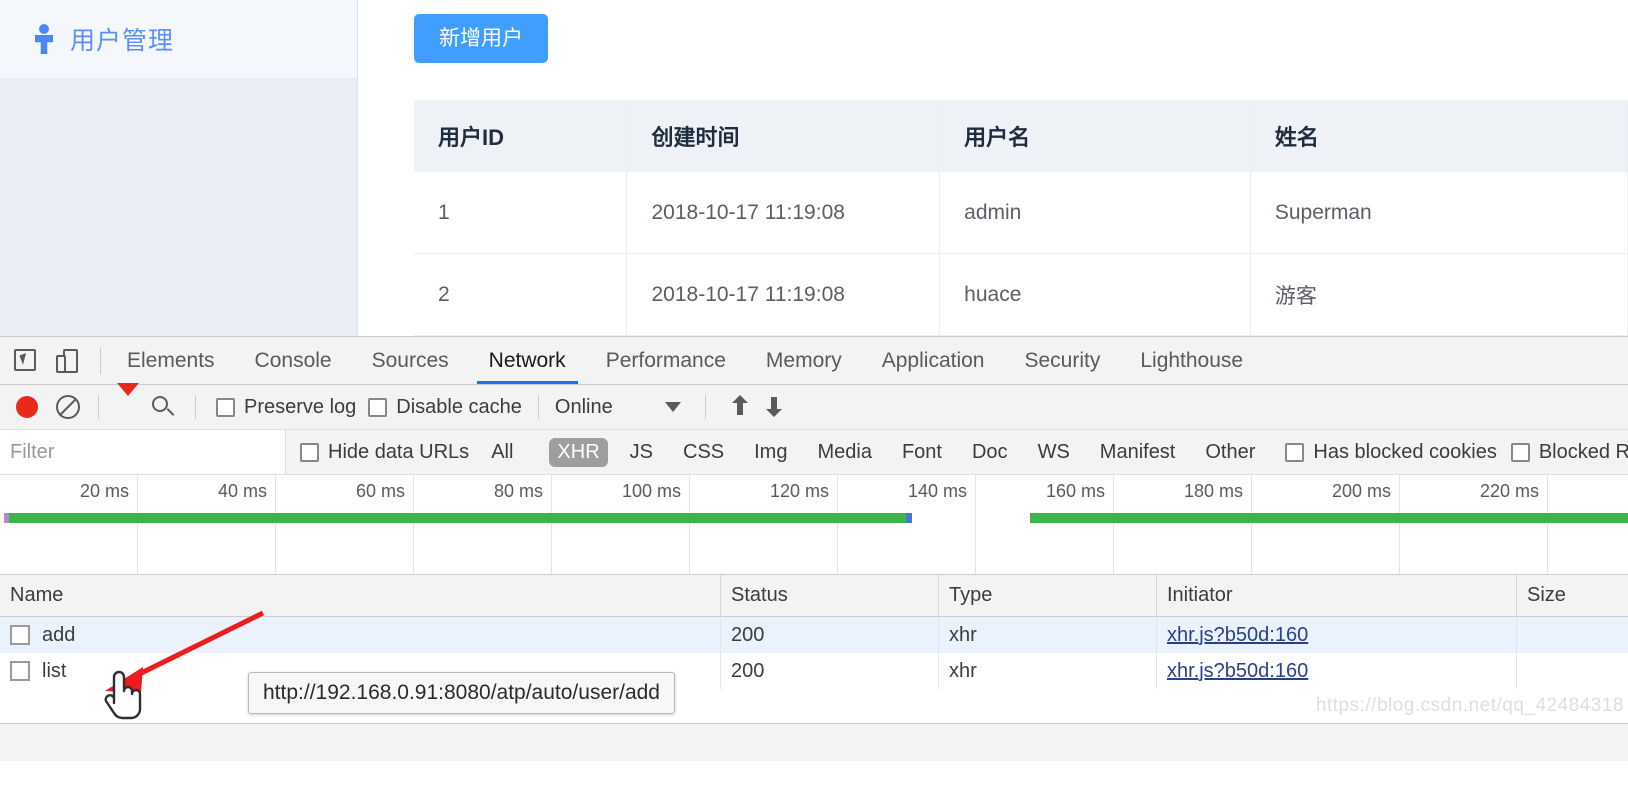  Describe the element at coordinates (784, 136) in the screenshot. I see `column-header-created: 创建时间` at that location.